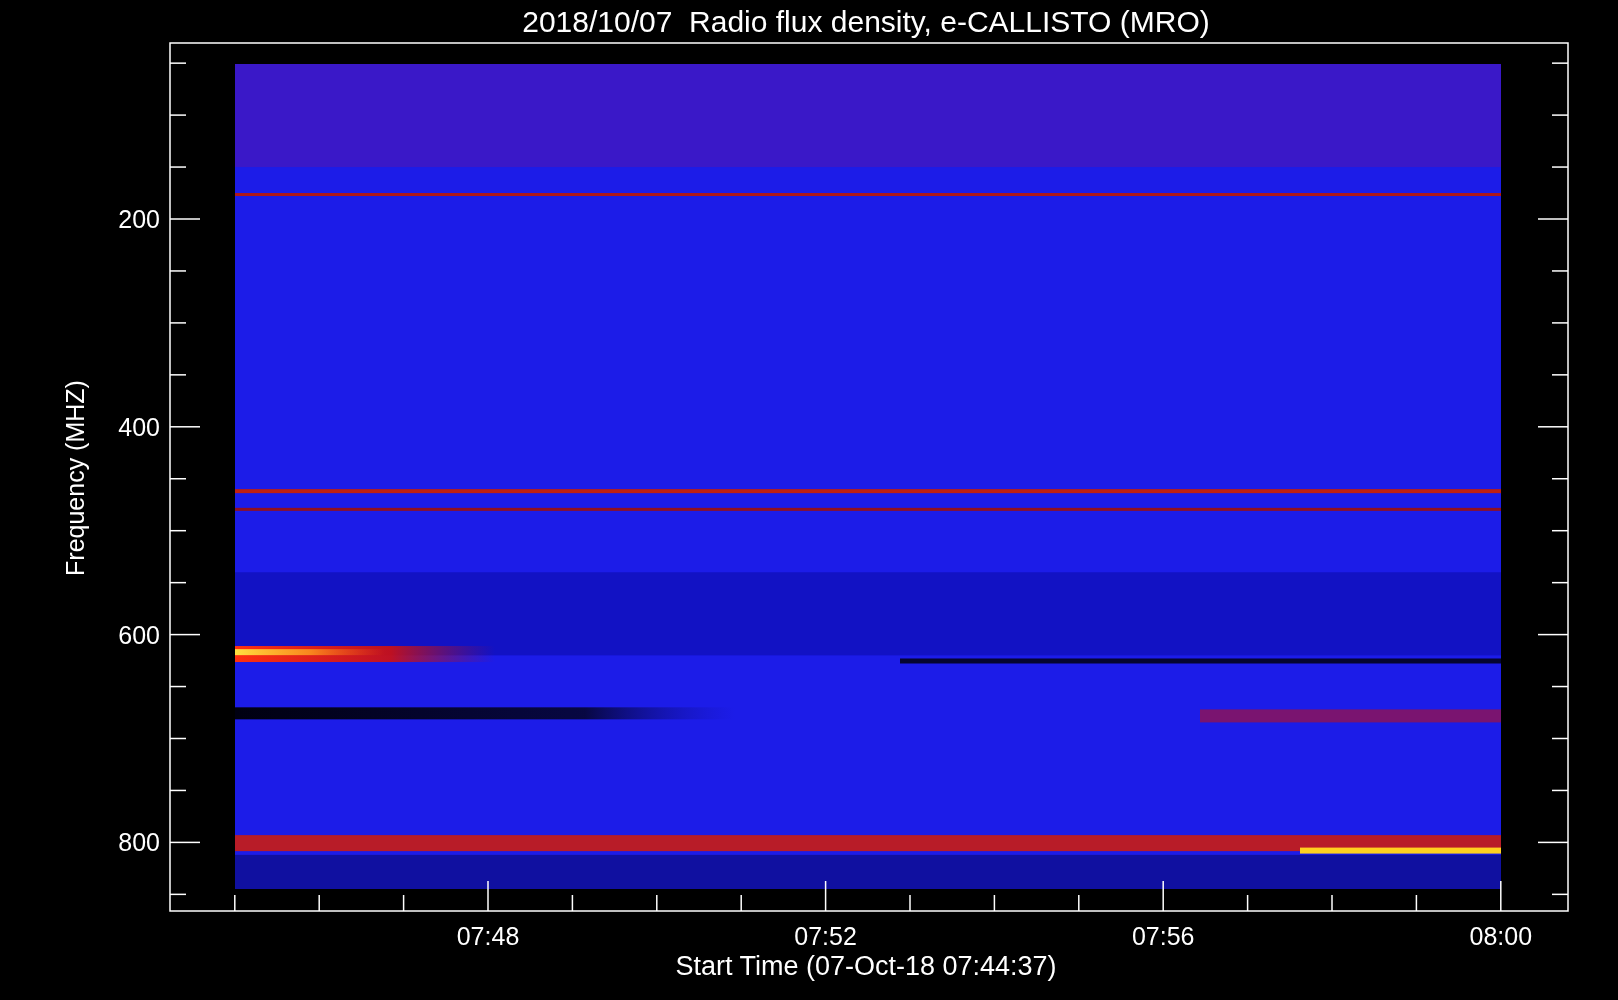 The width and height of the screenshot is (1618, 1000). I want to click on y-axis-label: Frequency (MHZ), so click(75, 478).